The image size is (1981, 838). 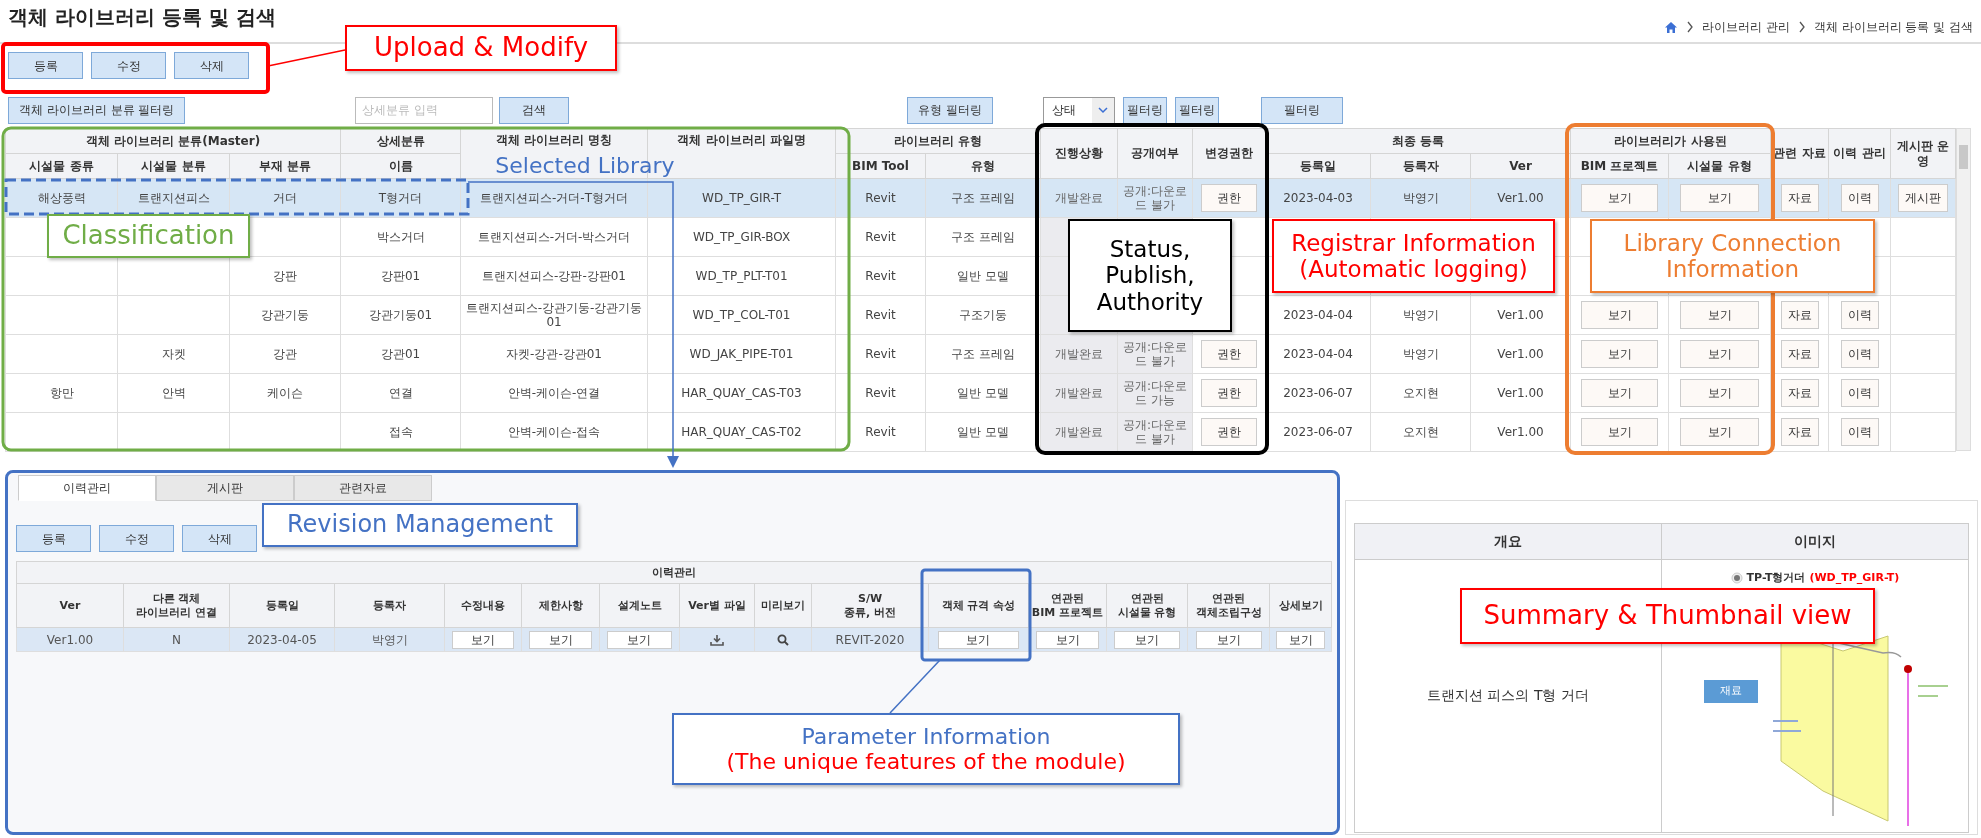 What do you see at coordinates (1079, 110) in the screenshot?
I see `status-select: 상태` at bounding box center [1079, 110].